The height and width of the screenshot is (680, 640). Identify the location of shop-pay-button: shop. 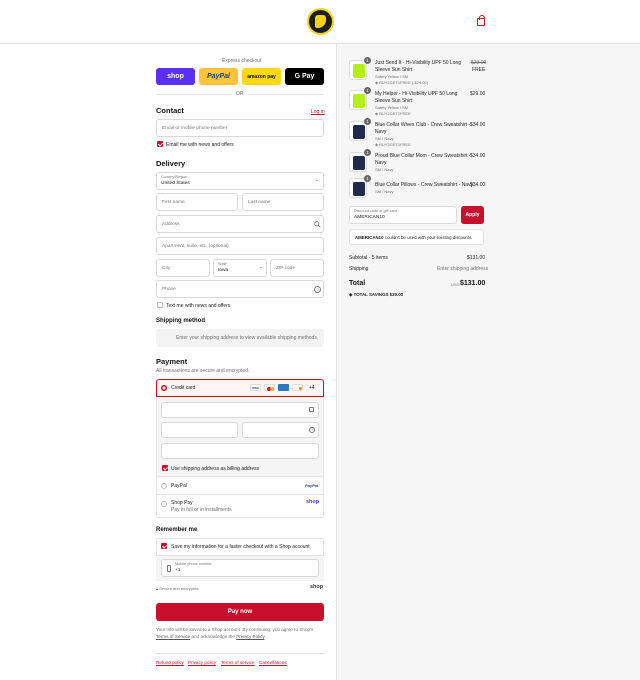
(175, 76).